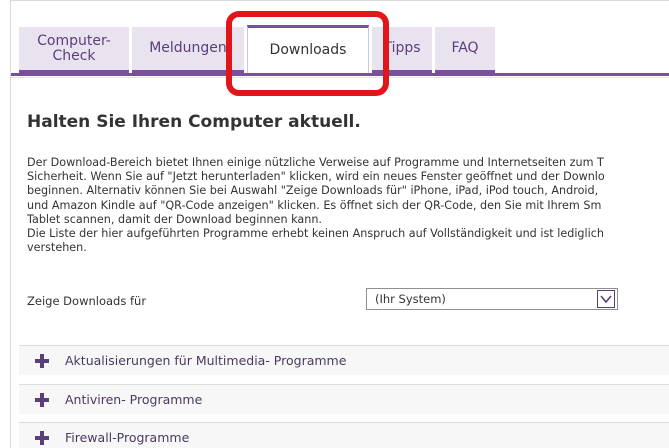 Image resolution: width=669 pixels, height=448 pixels. I want to click on tab-tipps: Tipps, so click(402, 50).